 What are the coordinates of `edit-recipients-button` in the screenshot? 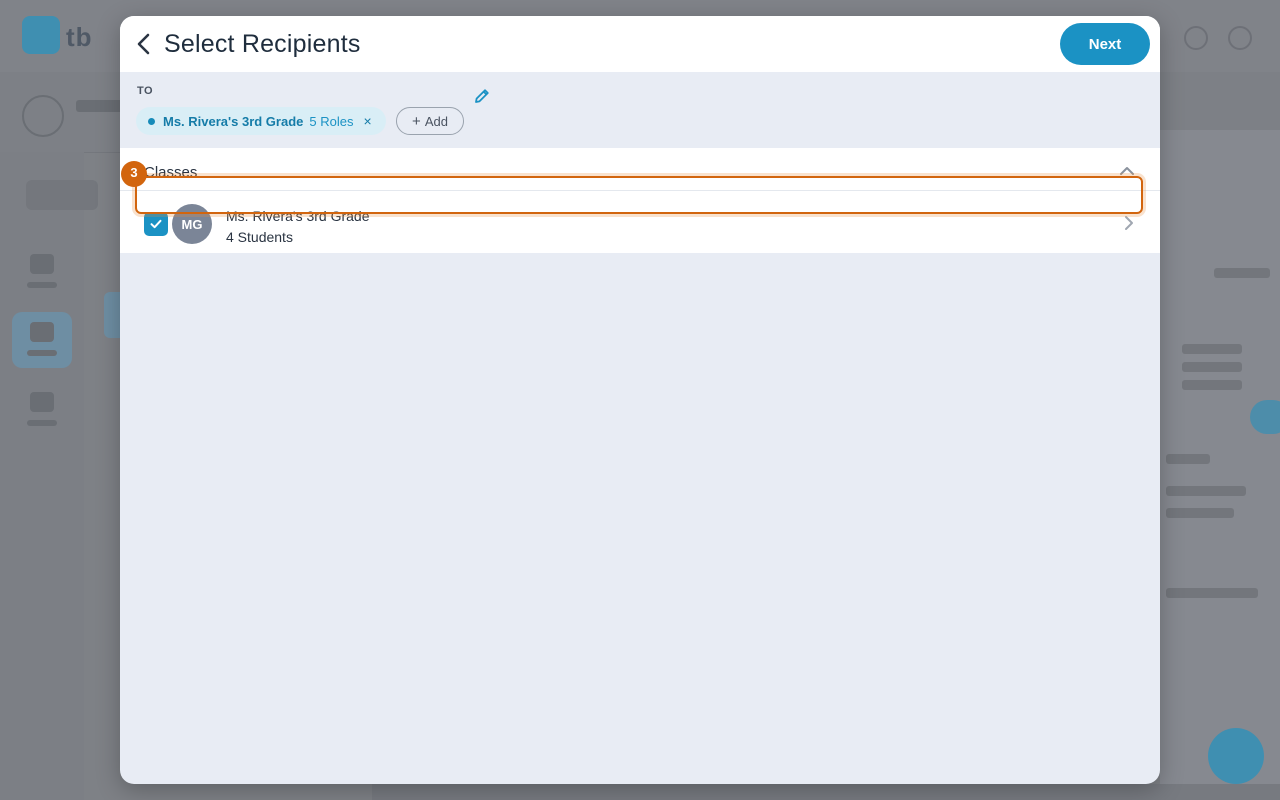 It's located at (482, 96).